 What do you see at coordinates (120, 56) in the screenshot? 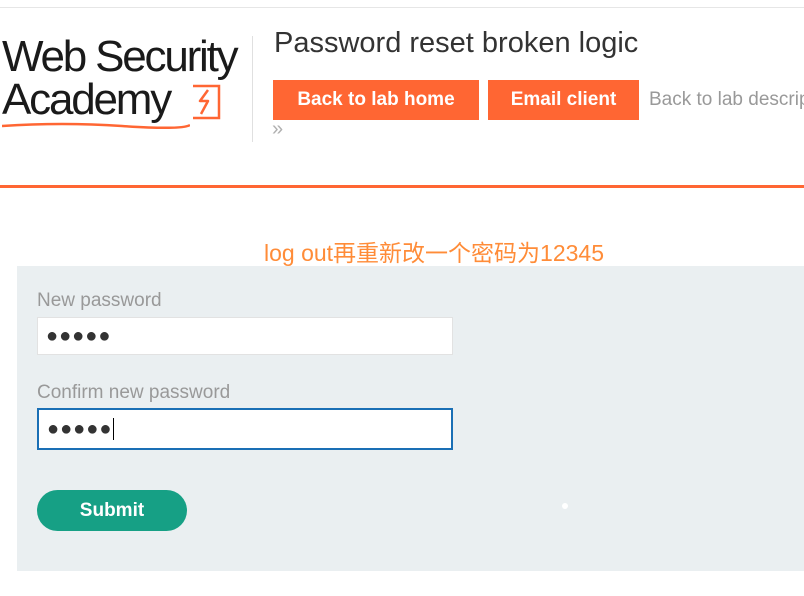
I see `logo-line-1: Web Security` at bounding box center [120, 56].